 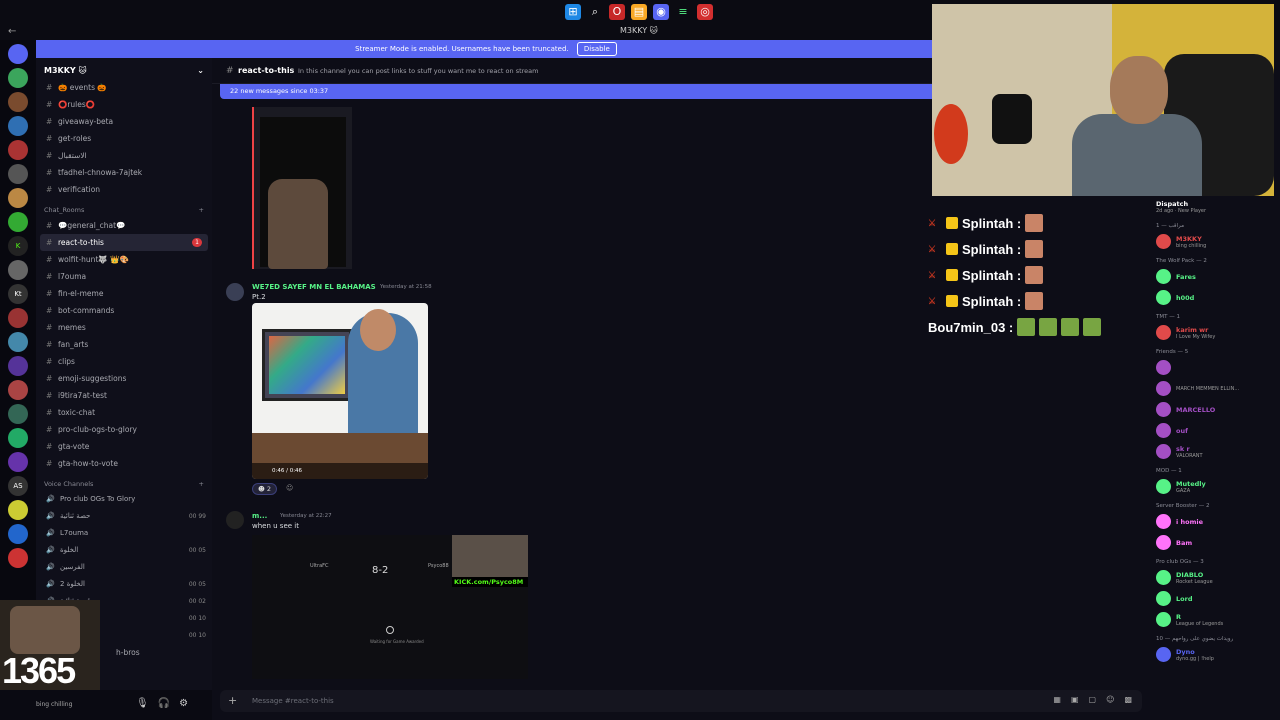 What do you see at coordinates (1110, 699) in the screenshot?
I see `emoji-icon: ☺` at bounding box center [1110, 699].